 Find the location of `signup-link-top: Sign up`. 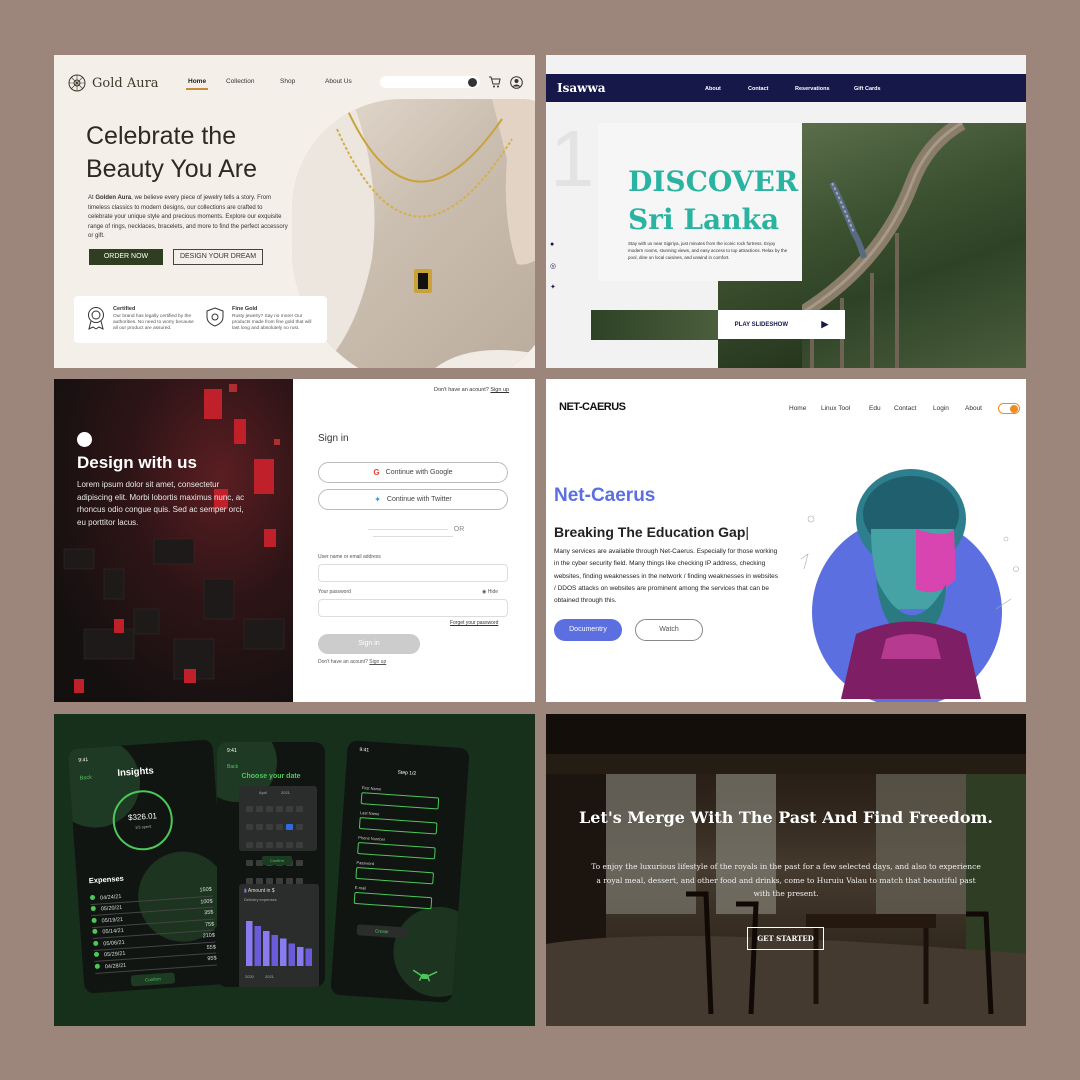

signup-link-top: Sign up is located at coordinates (499, 390).